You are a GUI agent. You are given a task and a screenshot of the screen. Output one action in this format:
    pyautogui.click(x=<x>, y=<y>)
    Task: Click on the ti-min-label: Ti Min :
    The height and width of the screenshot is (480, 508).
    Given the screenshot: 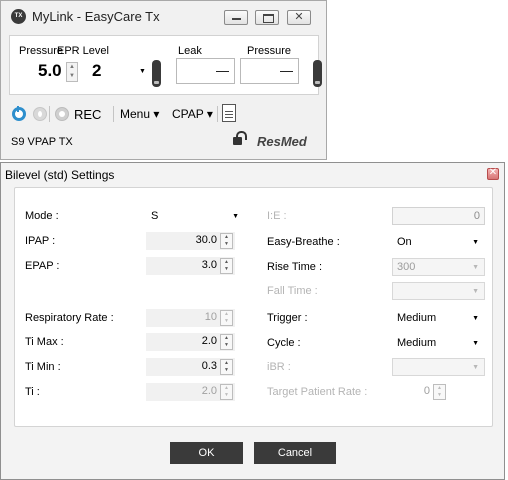 What is the action you would take?
    pyautogui.click(x=43, y=367)
    